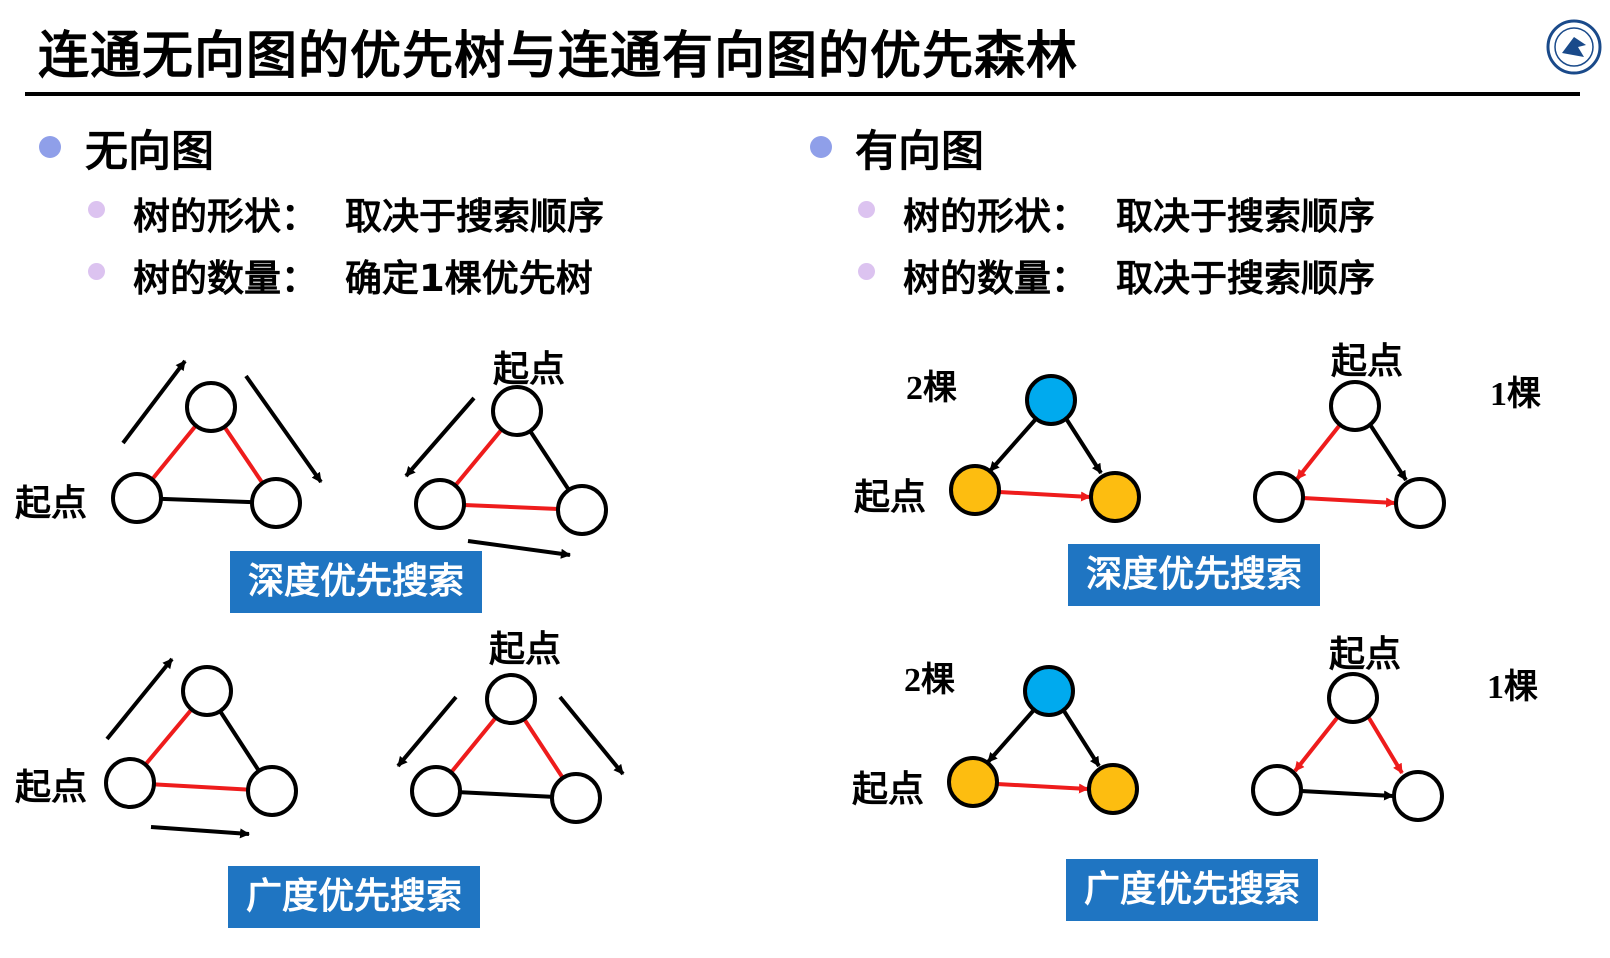  Describe the element at coordinates (1347, 747) in the screenshot. I see `directed-bfs-graph-b` at that location.